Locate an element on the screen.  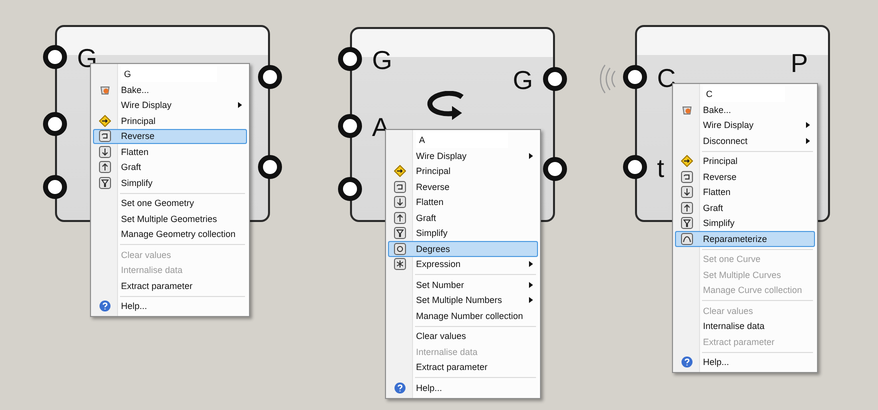
menu-item: Manage Geometry collection is located at coordinates (170, 234).